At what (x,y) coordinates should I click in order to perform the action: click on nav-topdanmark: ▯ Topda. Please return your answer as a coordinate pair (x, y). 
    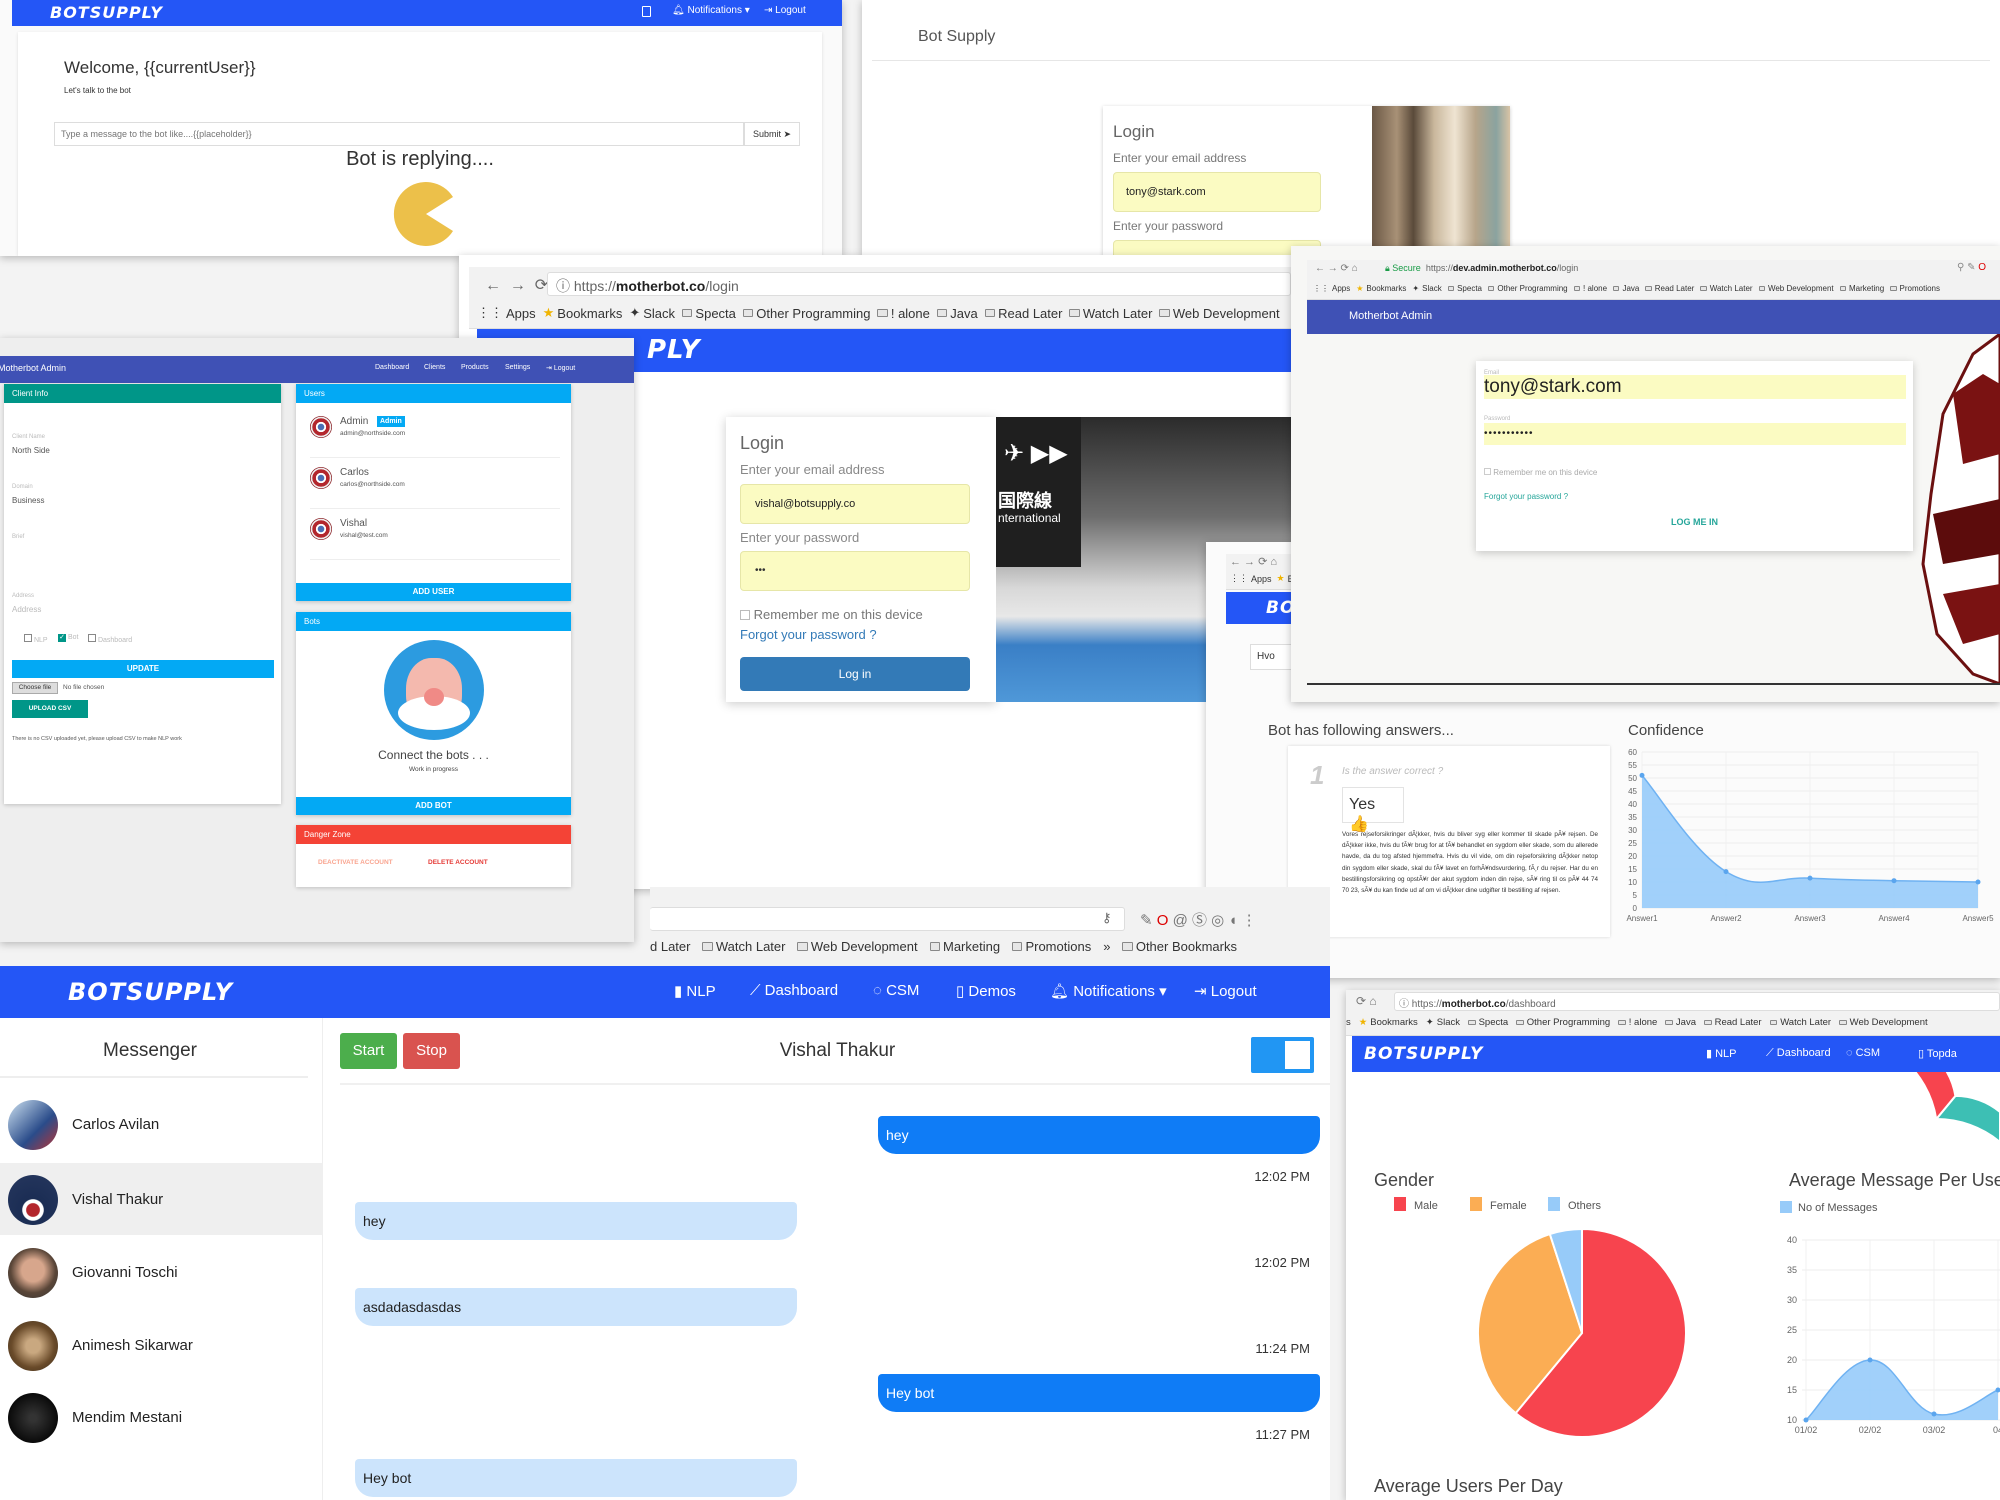
    Looking at the image, I should click on (1937, 1053).